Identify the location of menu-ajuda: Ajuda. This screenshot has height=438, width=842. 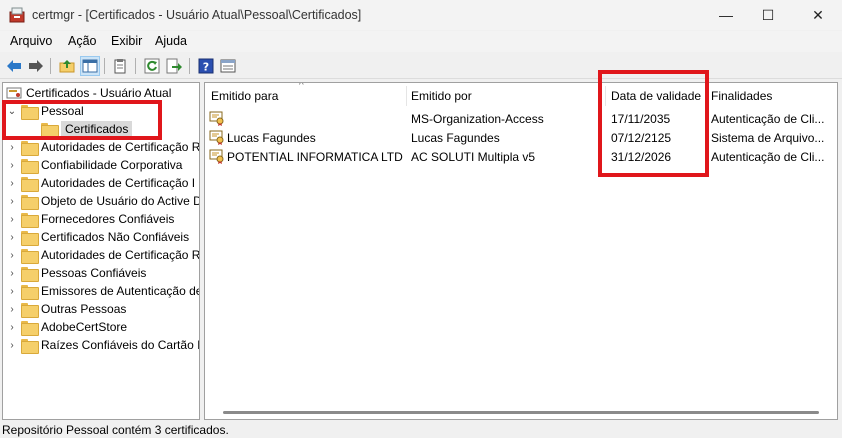
(171, 41).